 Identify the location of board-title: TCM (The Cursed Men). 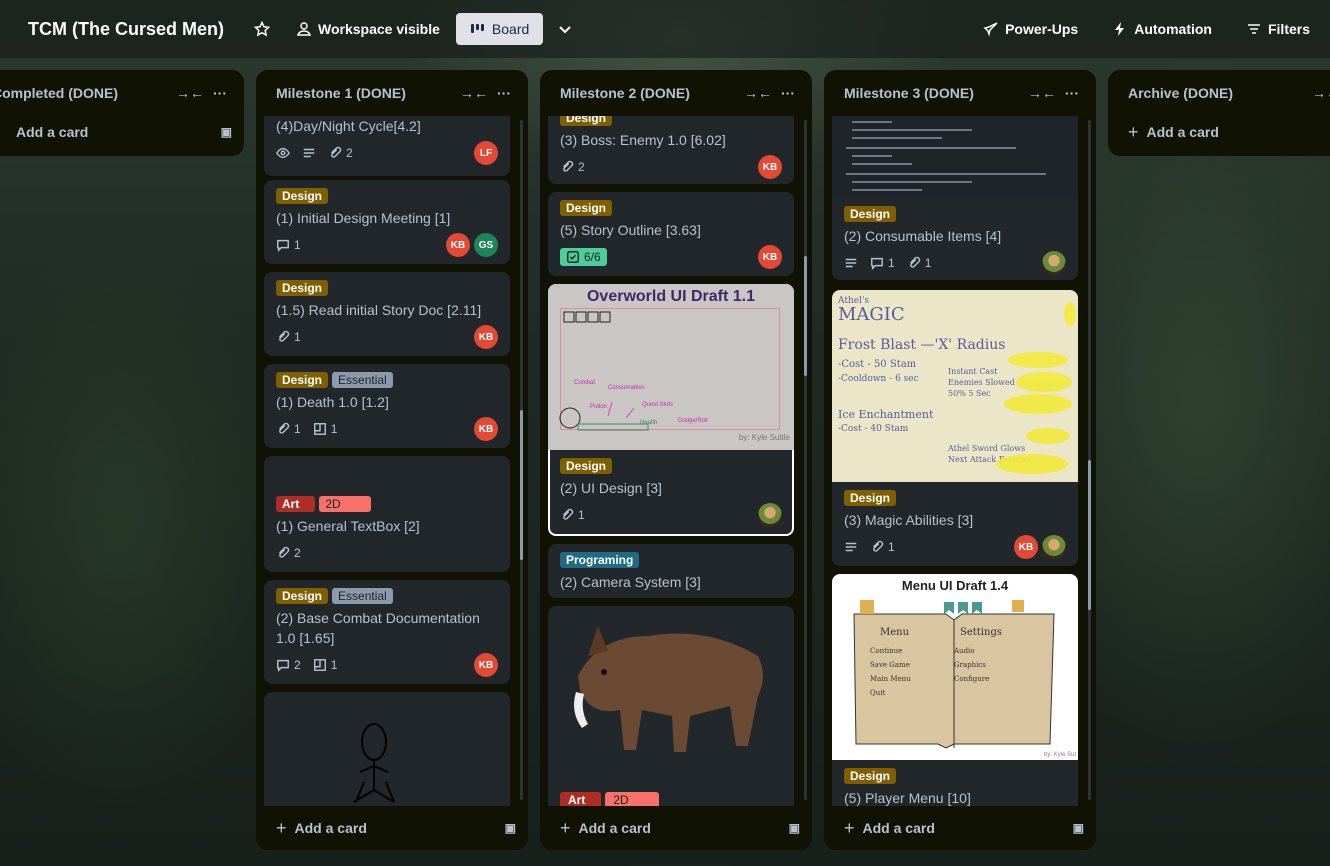
(126, 29).